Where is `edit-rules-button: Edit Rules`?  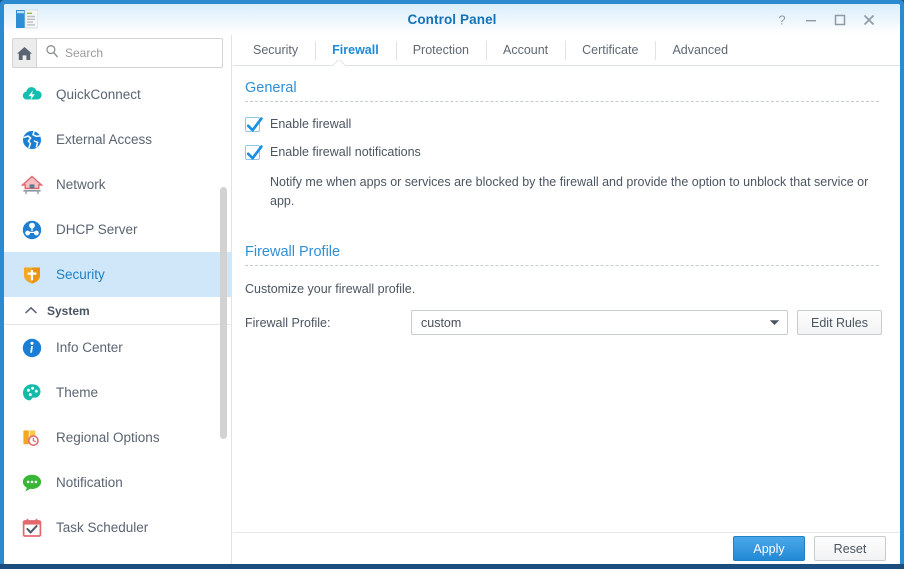 edit-rules-button: Edit Rules is located at coordinates (839, 322).